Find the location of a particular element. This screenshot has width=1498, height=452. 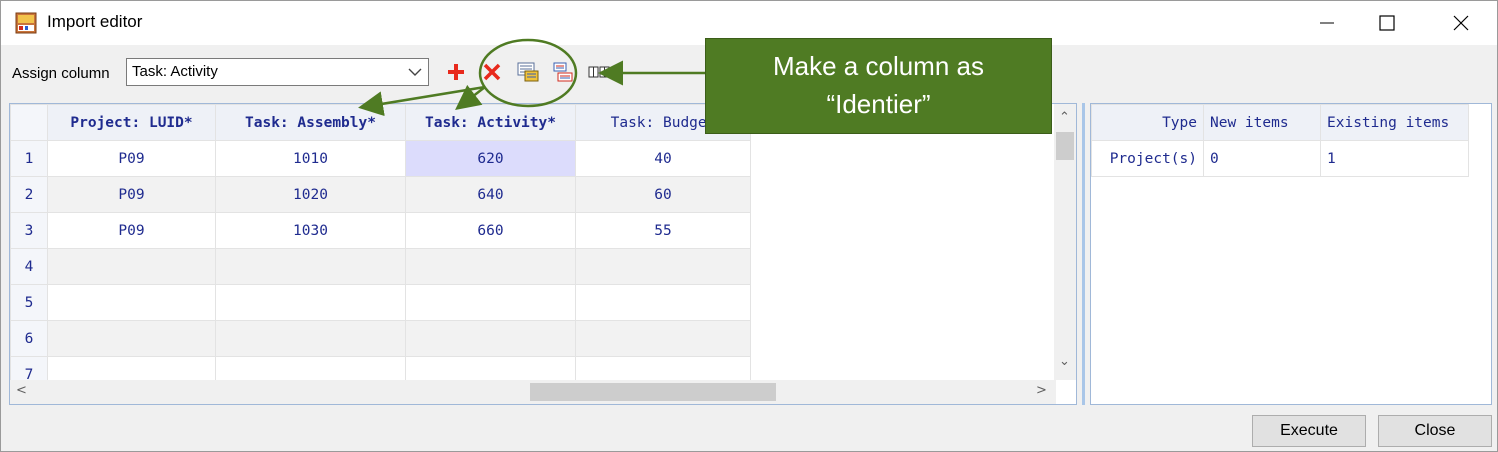

table-row: 2 P09 1020 640 60 is located at coordinates (380, 194).